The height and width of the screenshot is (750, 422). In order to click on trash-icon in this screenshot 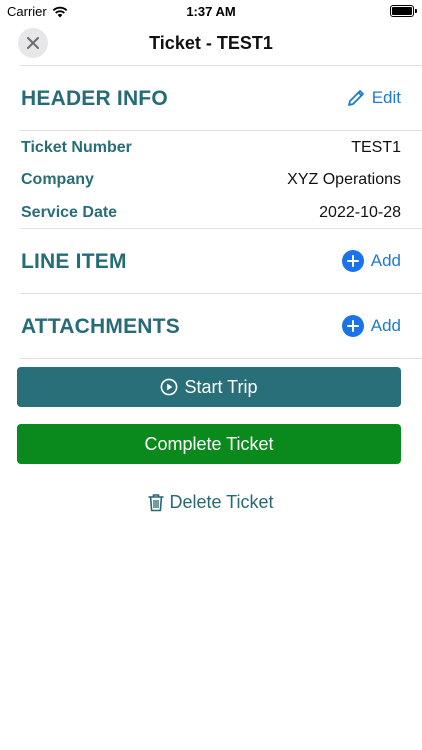, I will do `click(156, 502)`.